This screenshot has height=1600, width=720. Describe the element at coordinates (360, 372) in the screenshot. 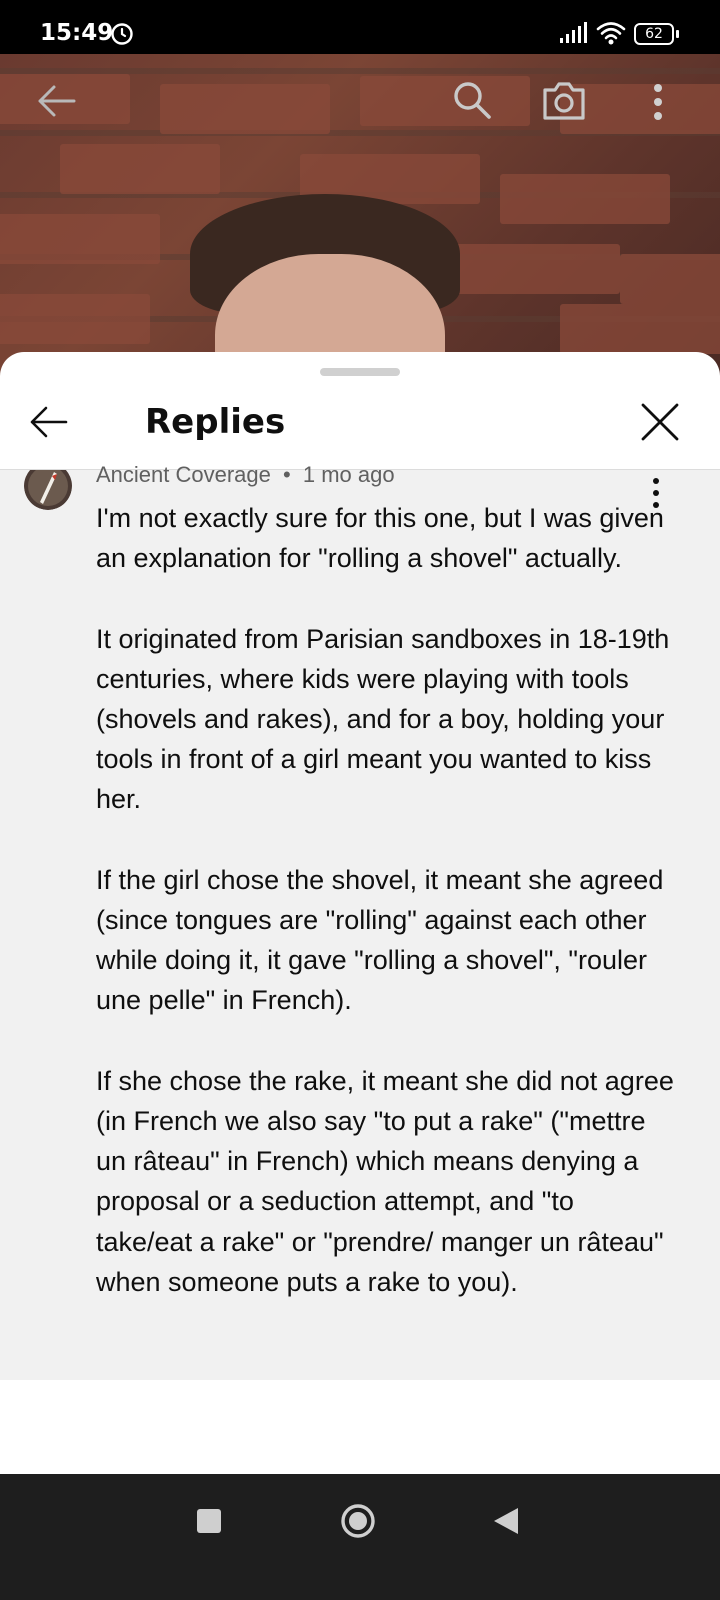

I see `drag-handle` at that location.